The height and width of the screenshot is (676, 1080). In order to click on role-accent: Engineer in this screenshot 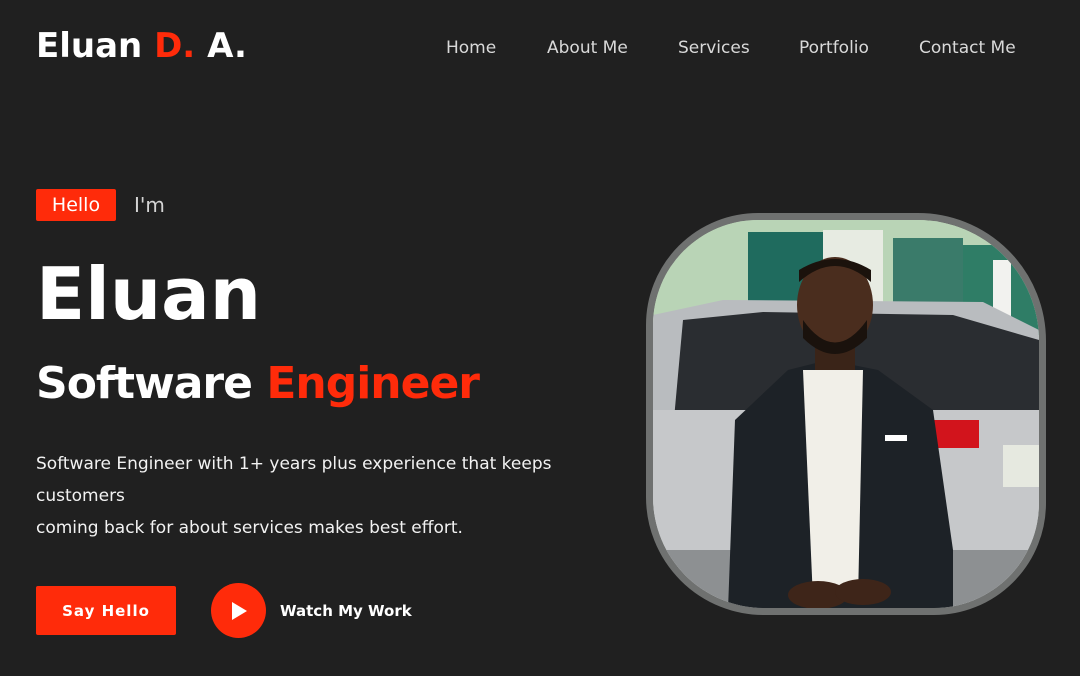, I will do `click(373, 383)`.